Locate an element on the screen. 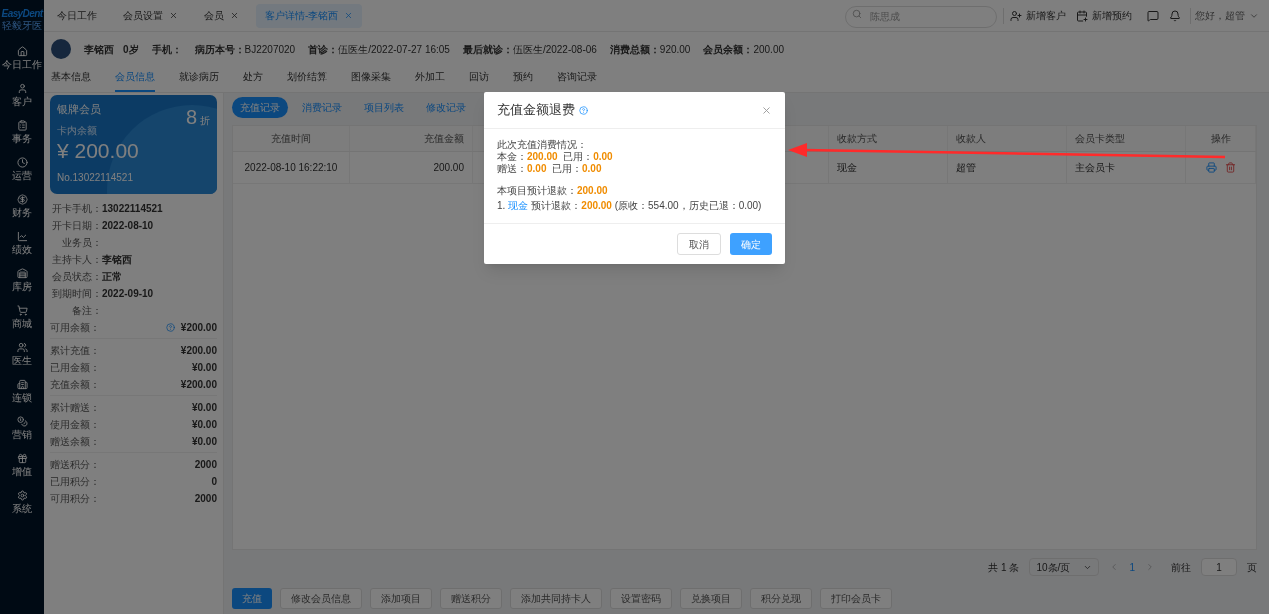 The width and height of the screenshot is (1269, 614). info-label: 累计赠送： is located at coordinates (75, 408).